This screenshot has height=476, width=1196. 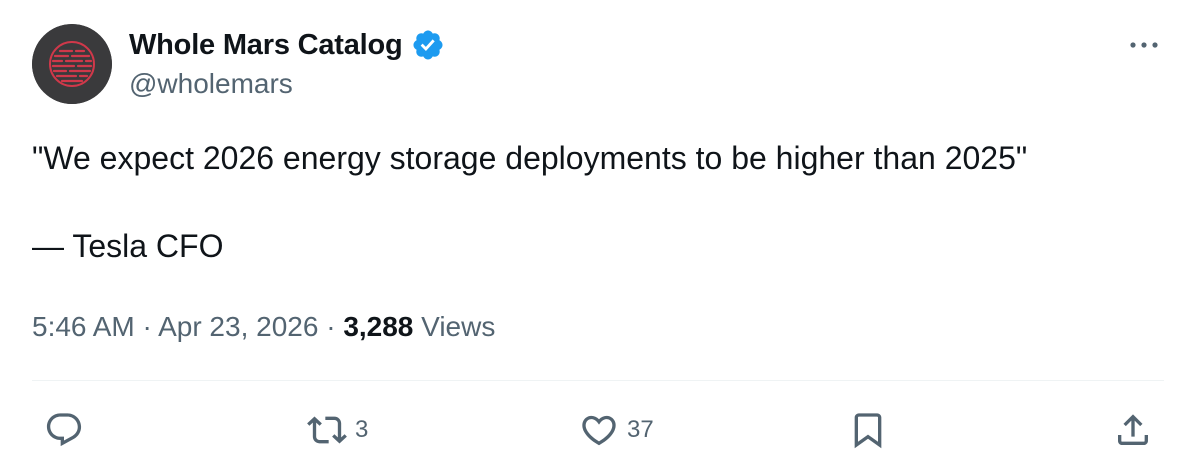 I want to click on tweet-meta: 5:46 AM · Apr 23, 2026 · 3,288 Views, so click(x=263, y=327).